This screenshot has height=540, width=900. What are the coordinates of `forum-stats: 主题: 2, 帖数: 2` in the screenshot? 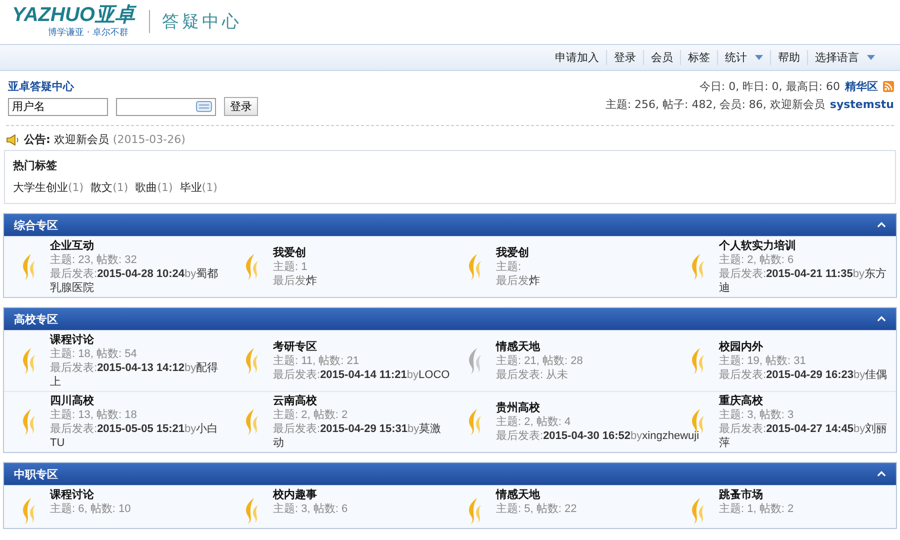 It's located at (311, 415).